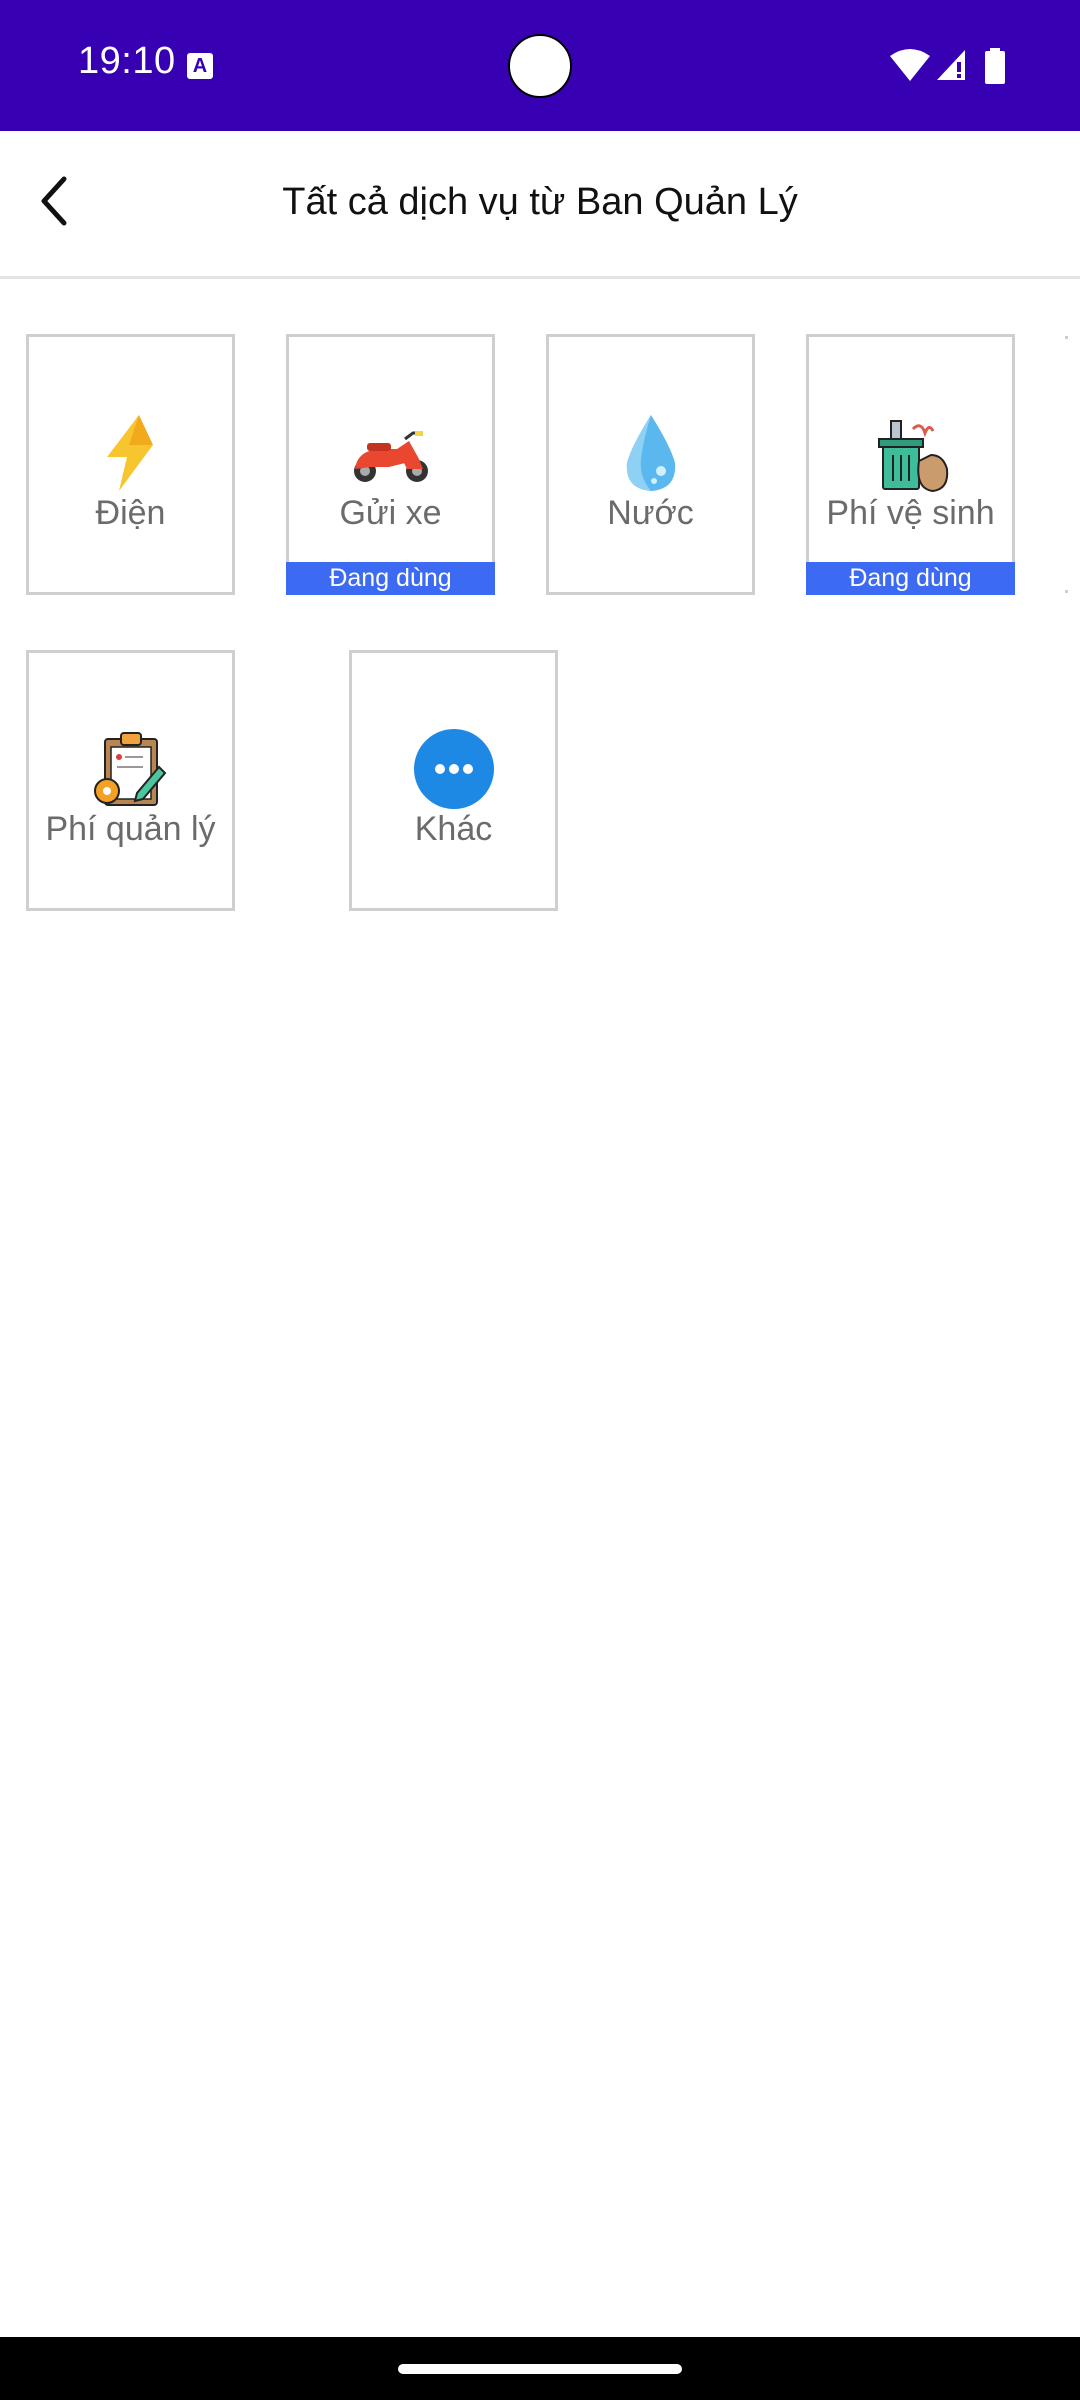  Describe the element at coordinates (130, 829) in the screenshot. I see `service-label: Phí quản lý` at that location.